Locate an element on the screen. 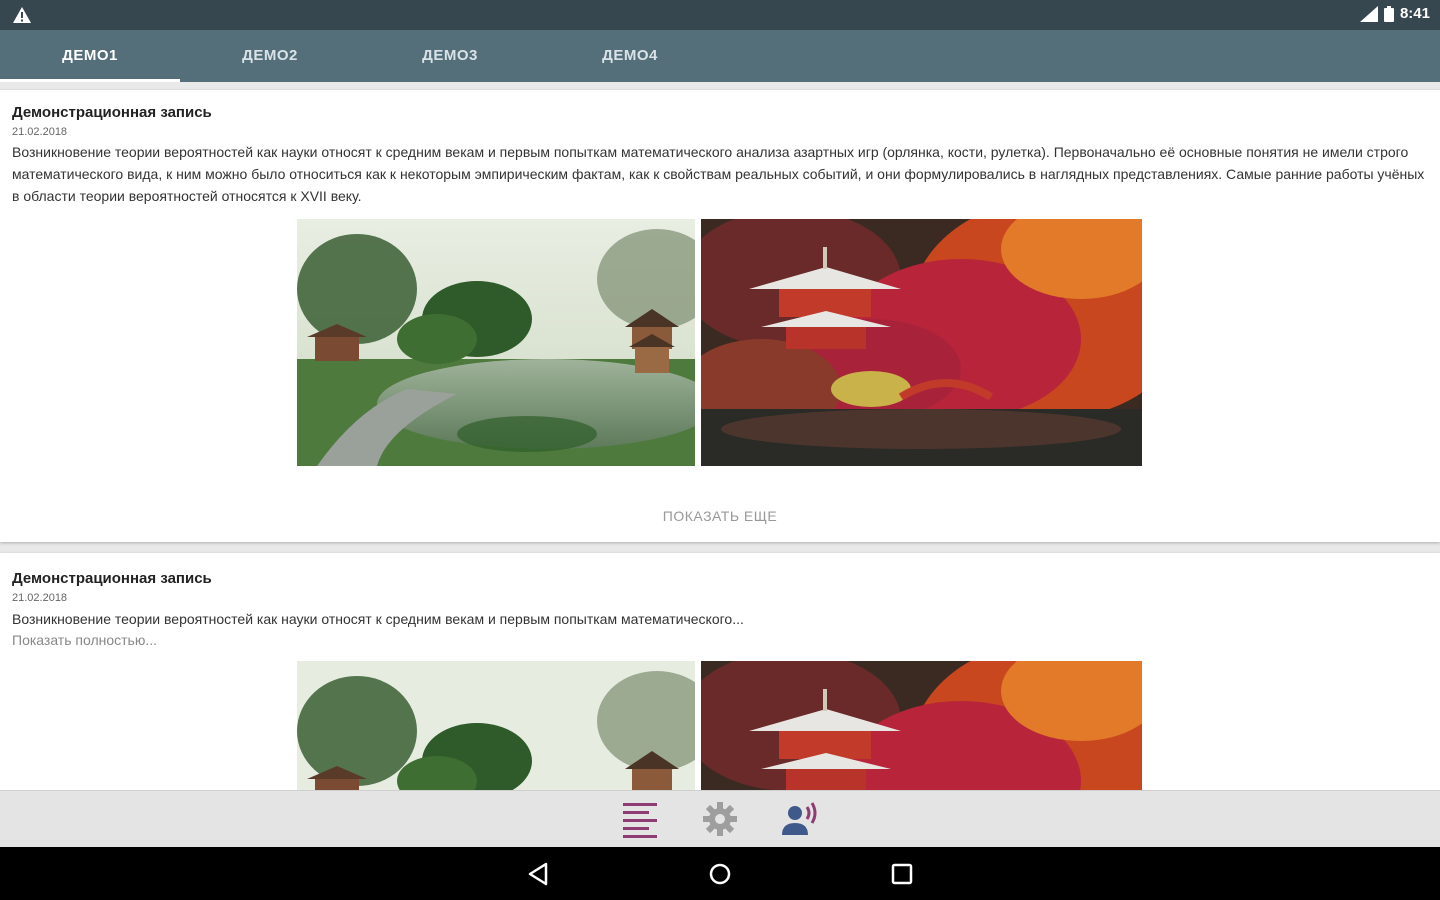  status-icons: 8:41 is located at coordinates (1394, 13).